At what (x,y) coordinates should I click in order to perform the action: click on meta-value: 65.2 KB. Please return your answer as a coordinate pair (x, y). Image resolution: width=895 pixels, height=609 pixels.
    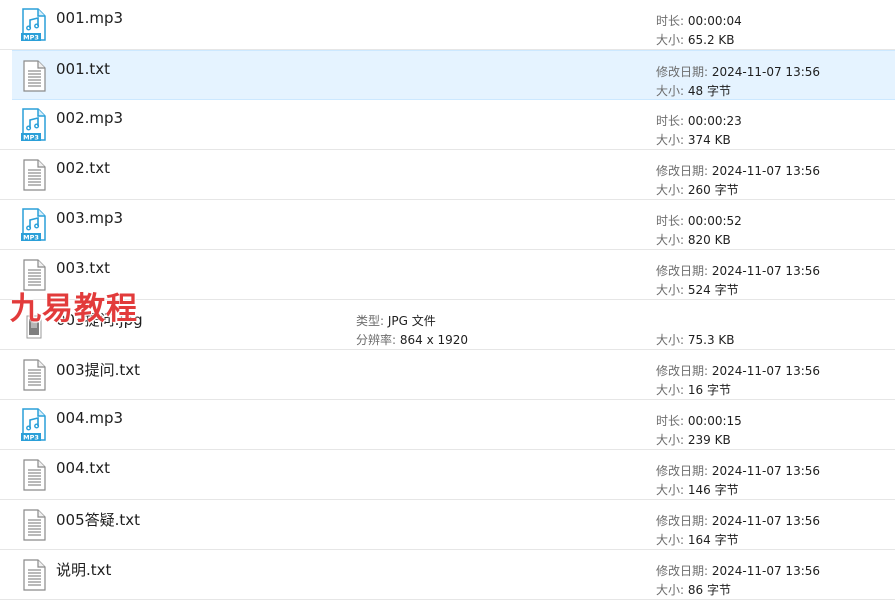
    Looking at the image, I should click on (711, 40).